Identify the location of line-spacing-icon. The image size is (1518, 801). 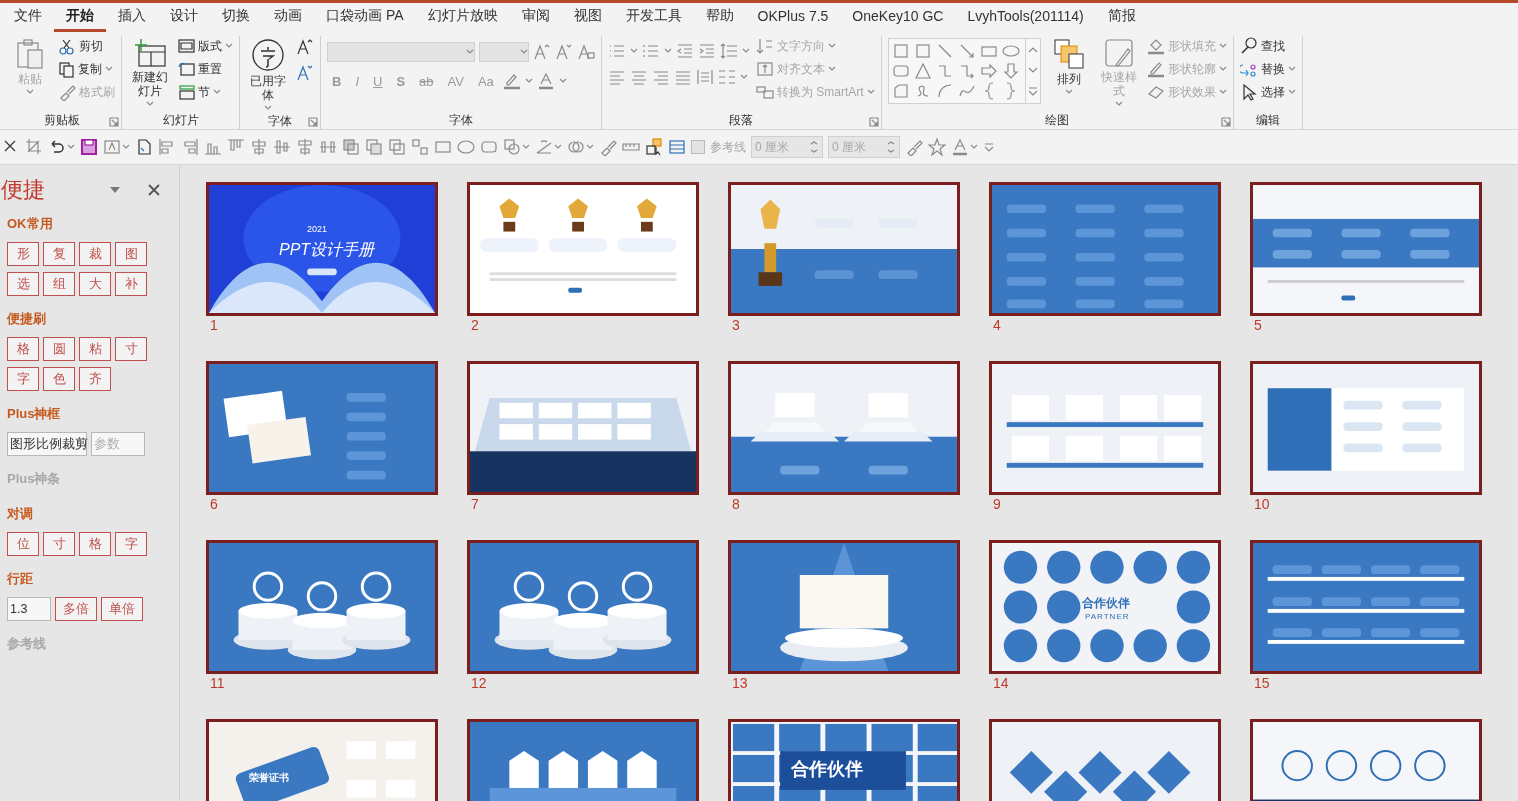
(729, 51).